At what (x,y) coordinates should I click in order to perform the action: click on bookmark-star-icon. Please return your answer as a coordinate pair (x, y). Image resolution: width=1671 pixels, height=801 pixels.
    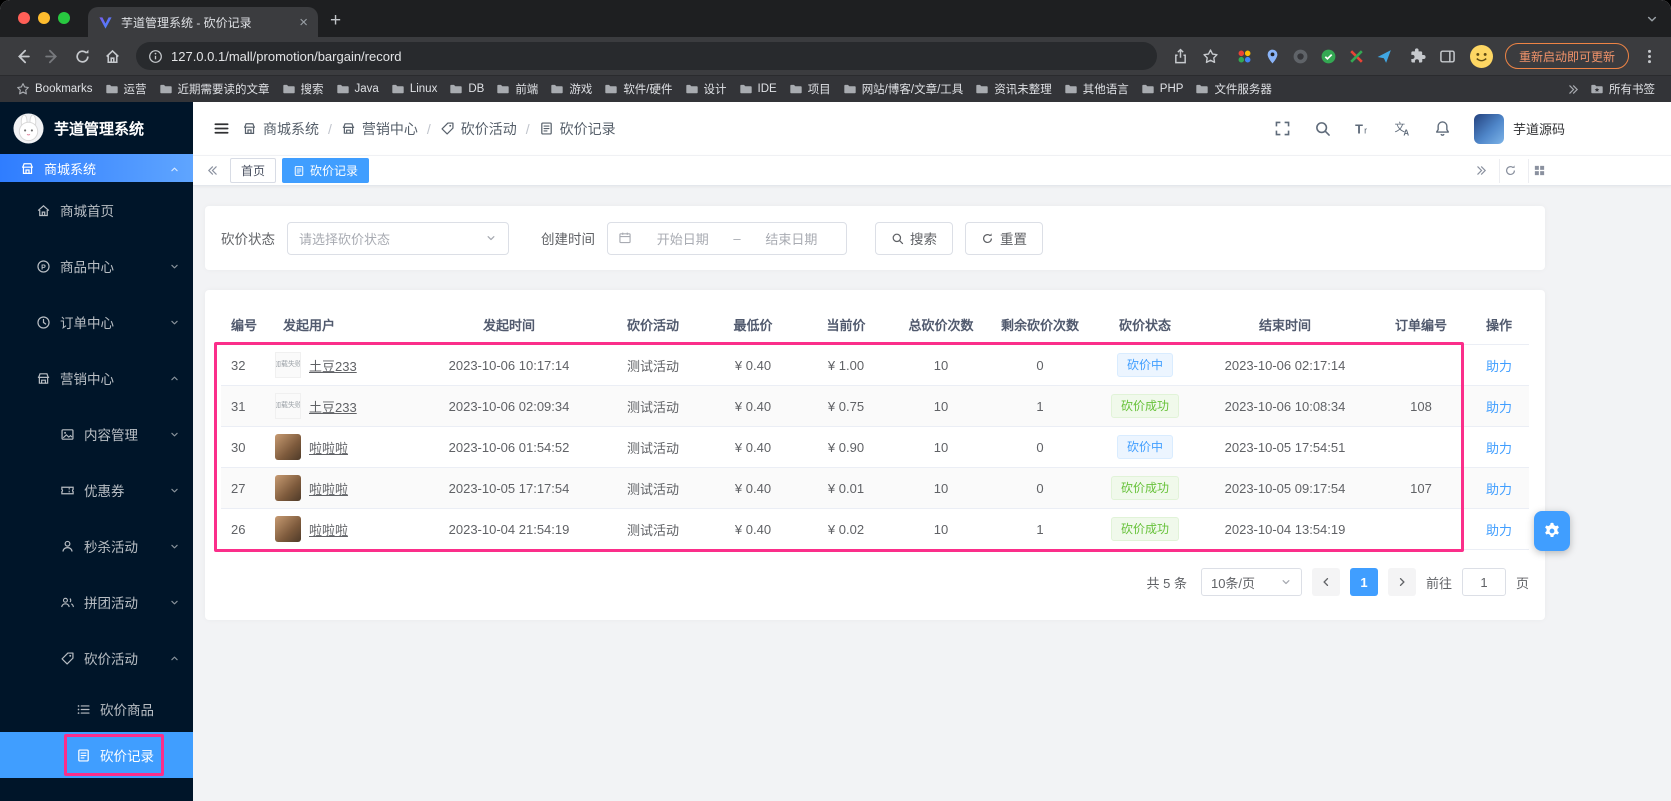
    Looking at the image, I should click on (1211, 56).